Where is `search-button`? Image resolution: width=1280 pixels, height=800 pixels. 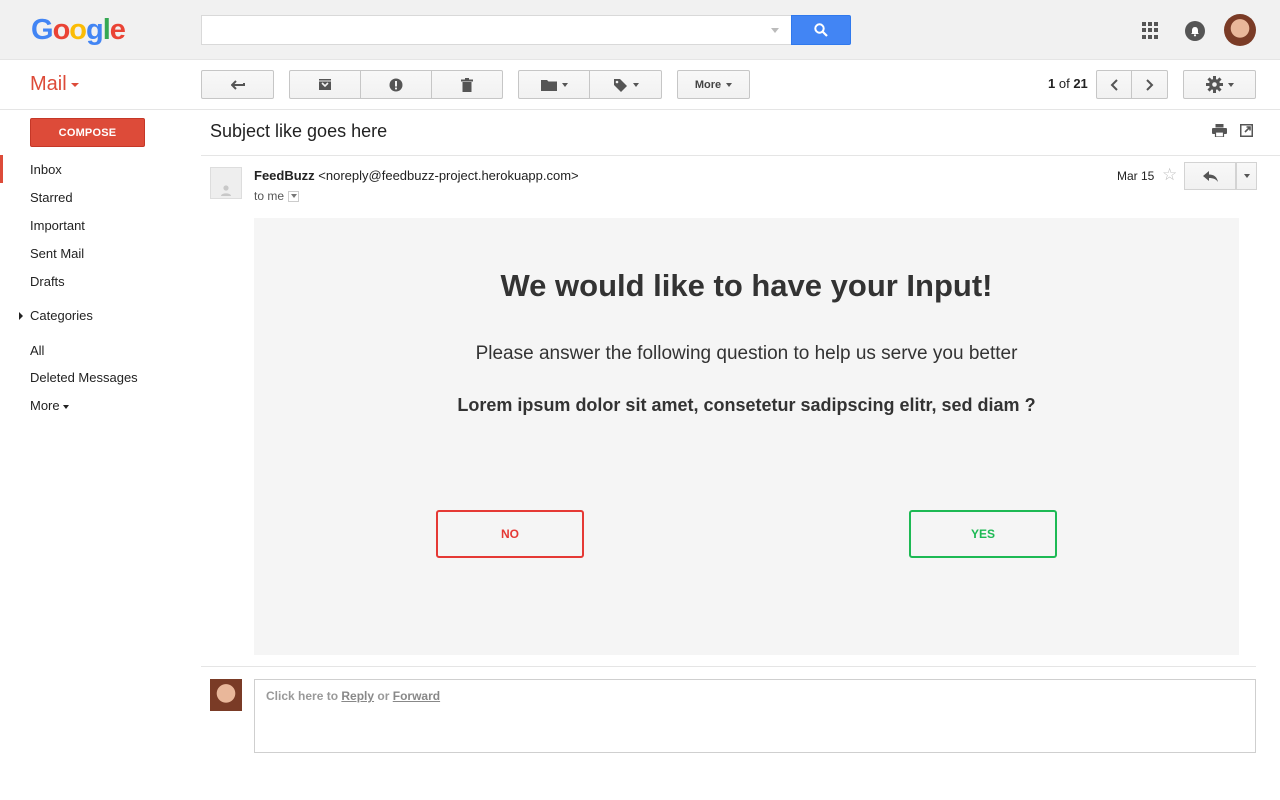
search-button is located at coordinates (821, 30).